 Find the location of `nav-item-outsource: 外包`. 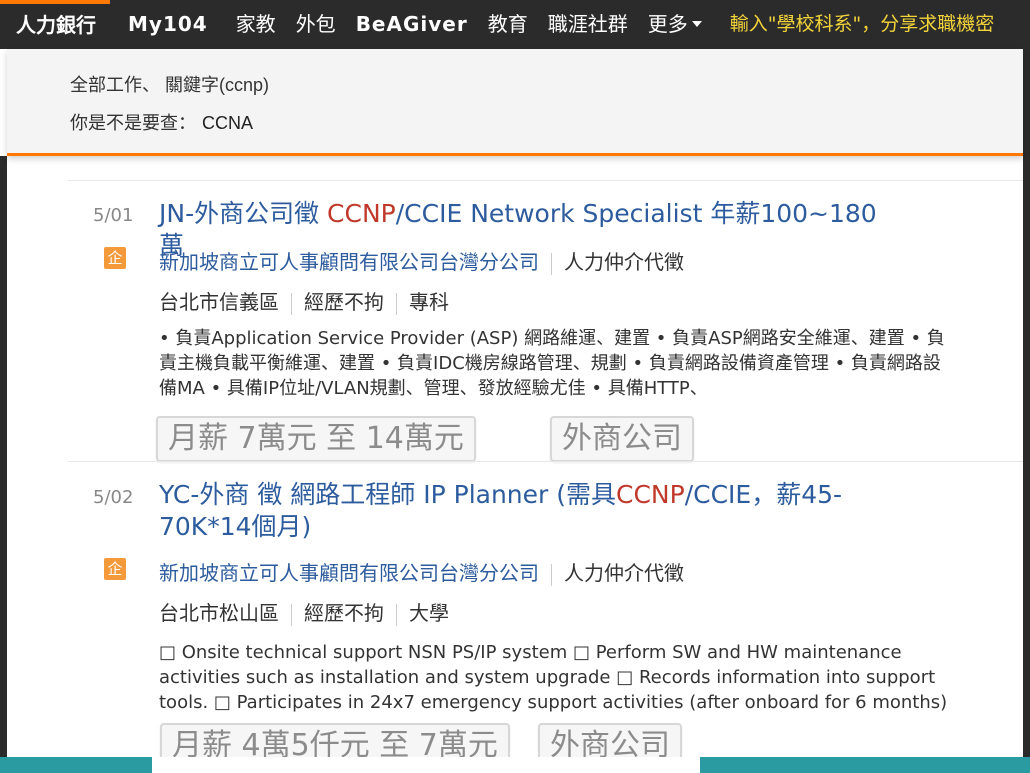

nav-item-outsource: 外包 is located at coordinates (316, 24).